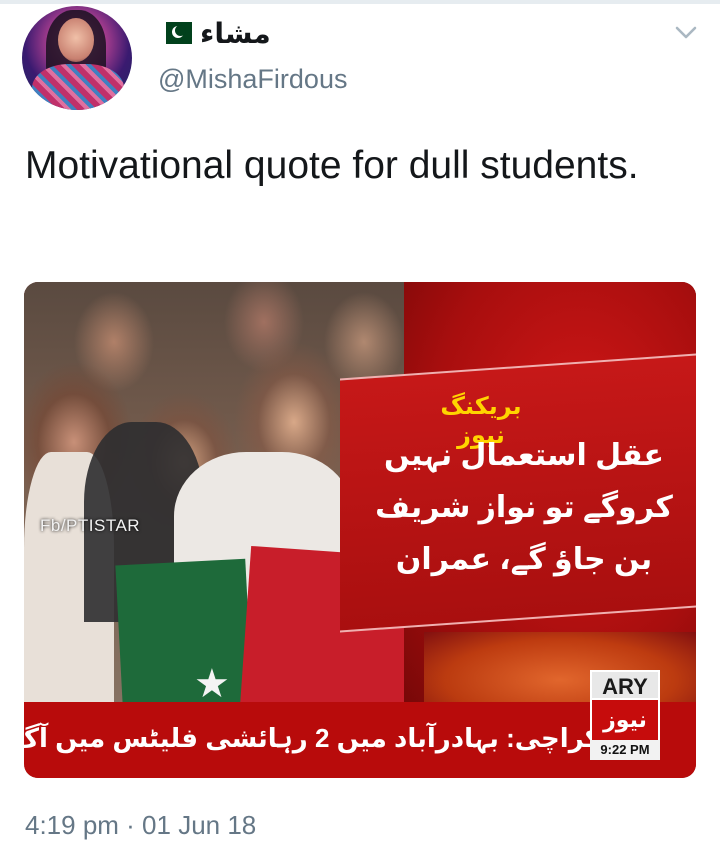 This screenshot has width=720, height=867. I want to click on quote-line: کروگے تو نواز شریف, so click(524, 507).